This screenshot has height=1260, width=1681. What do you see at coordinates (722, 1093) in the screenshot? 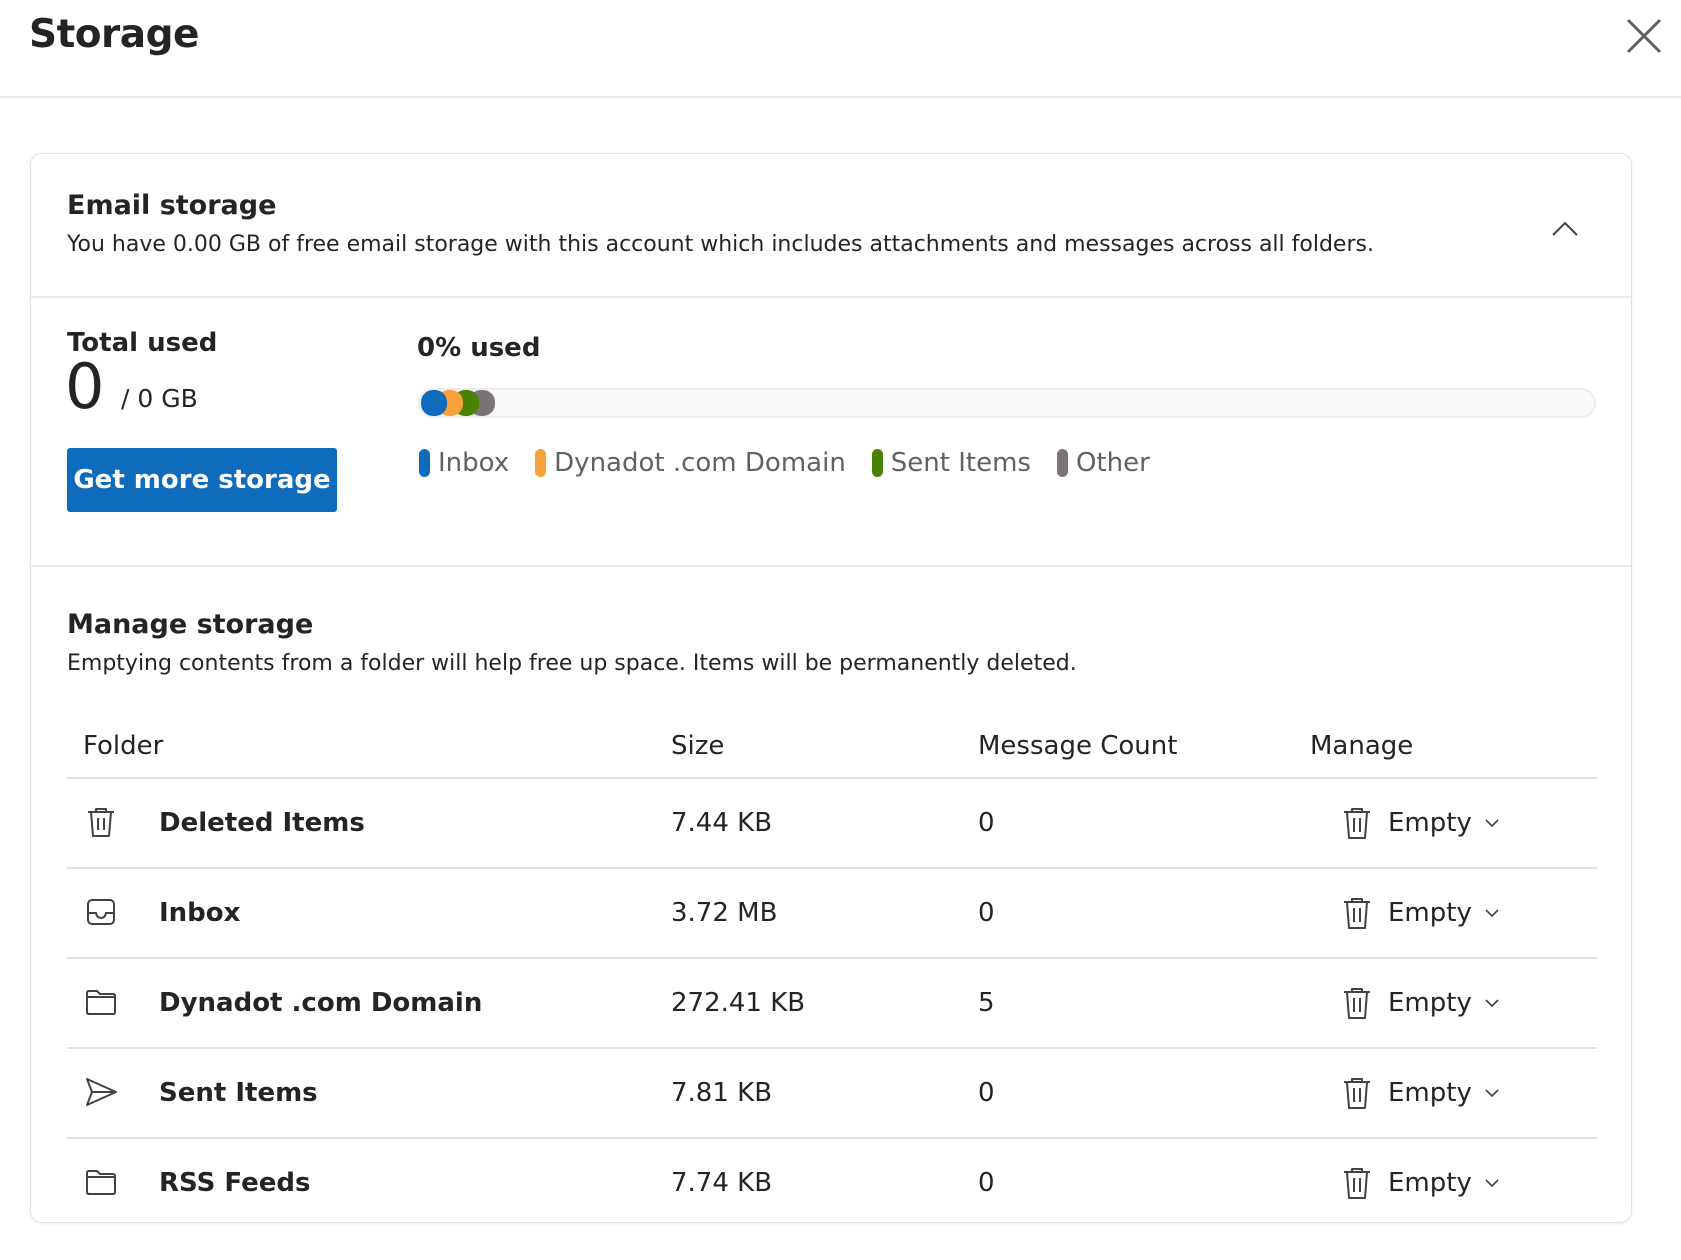
I see `folder-size: 7.81 KB` at bounding box center [722, 1093].